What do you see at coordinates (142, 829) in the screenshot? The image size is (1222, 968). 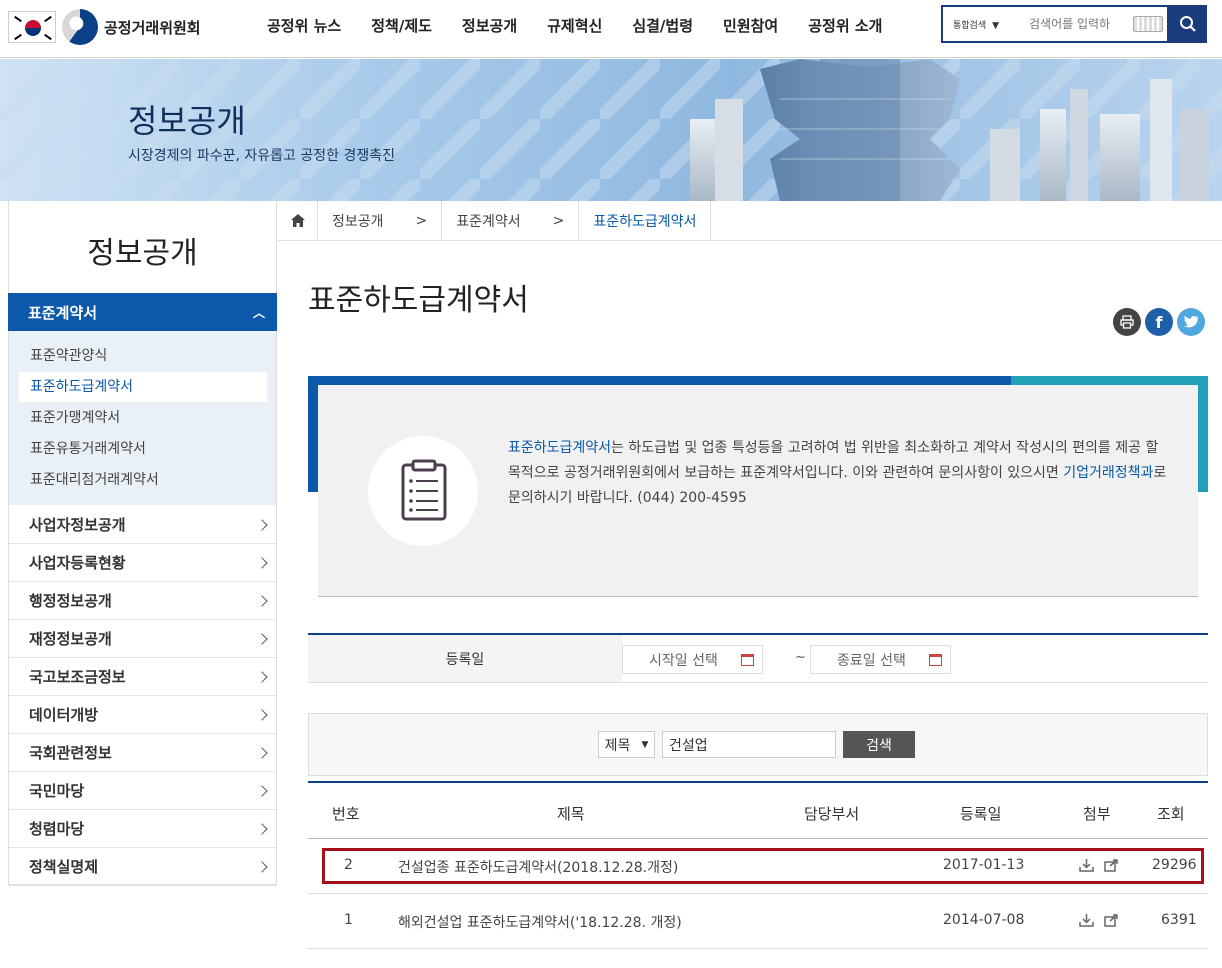 I see `side-nav-item: 청렴마당` at bounding box center [142, 829].